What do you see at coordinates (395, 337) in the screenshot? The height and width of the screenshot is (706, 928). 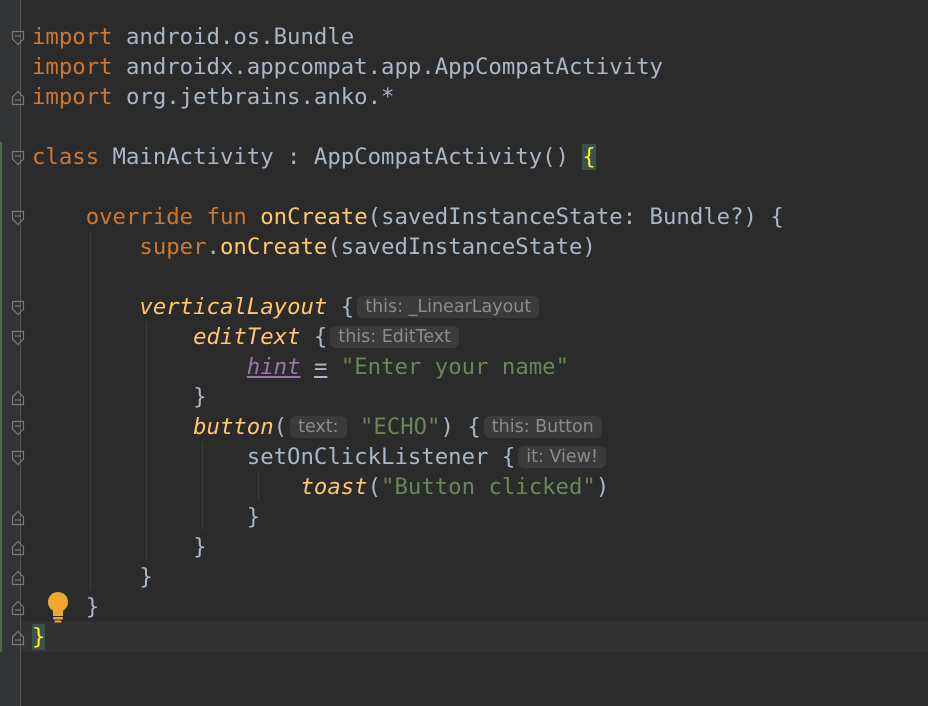 I see `inlay-hint: this: EditText` at bounding box center [395, 337].